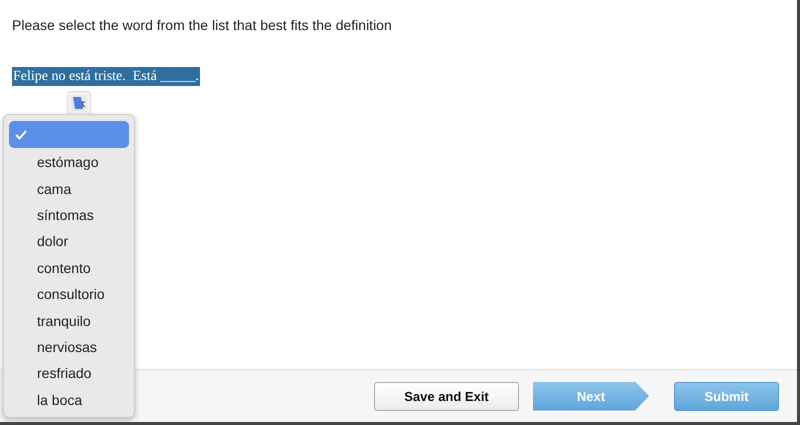  Describe the element at coordinates (69, 162) in the screenshot. I see `dropdown-option: estómago` at that location.